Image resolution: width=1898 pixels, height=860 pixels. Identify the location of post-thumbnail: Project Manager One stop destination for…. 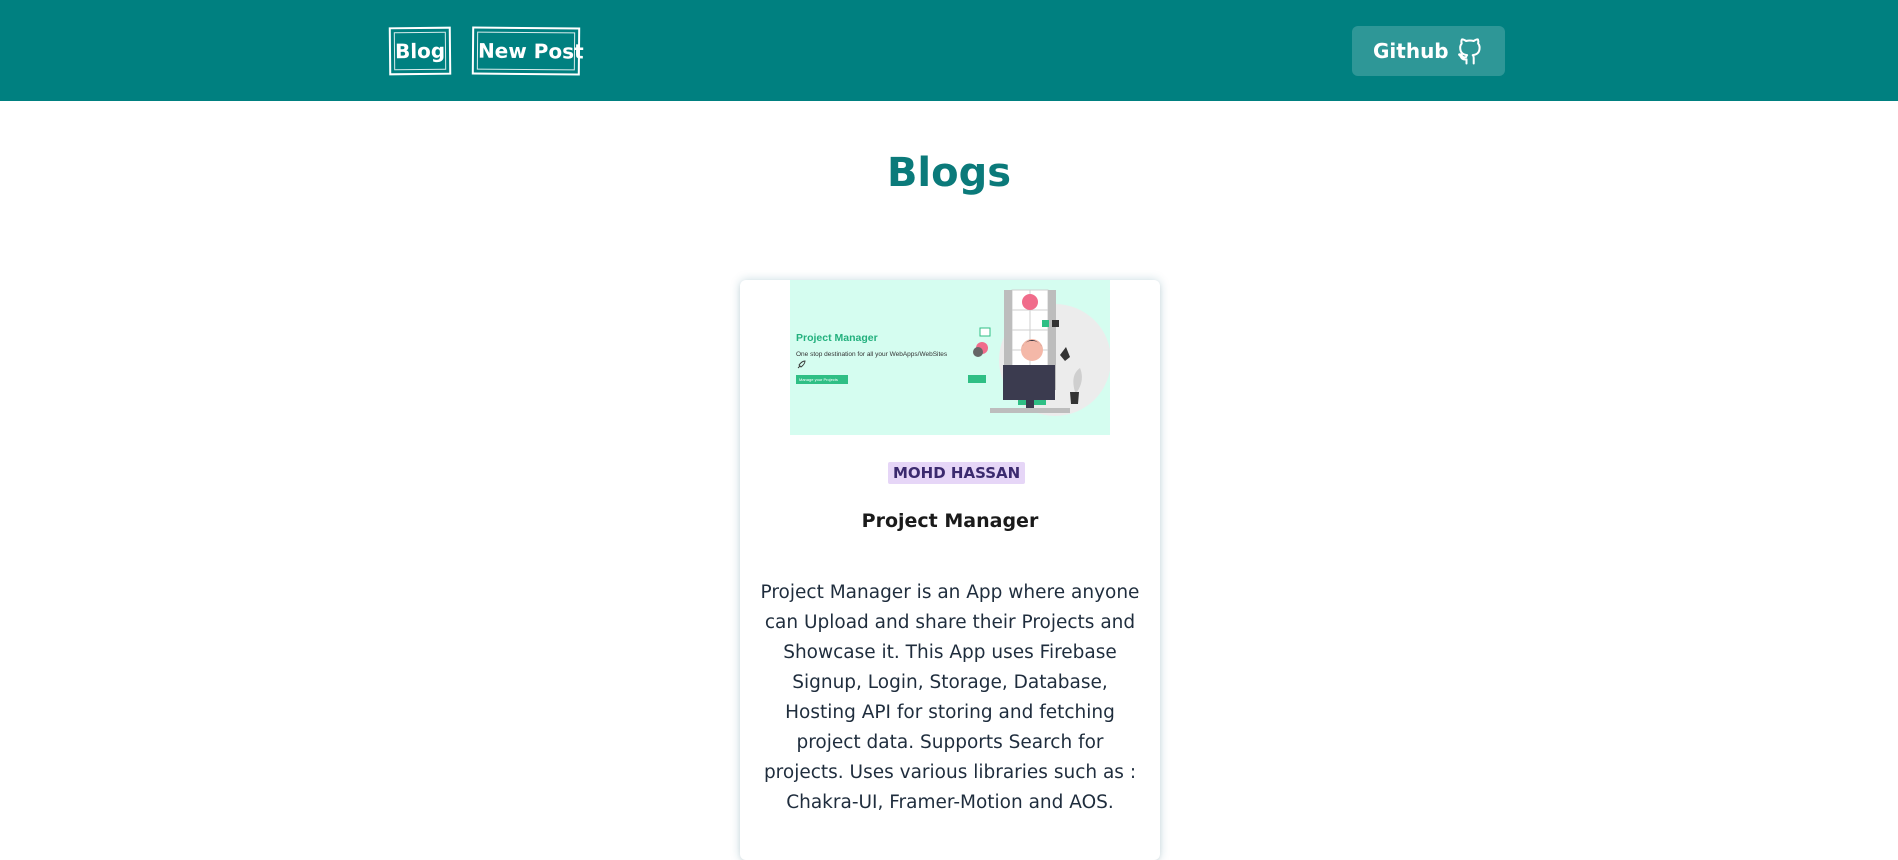
(950, 357).